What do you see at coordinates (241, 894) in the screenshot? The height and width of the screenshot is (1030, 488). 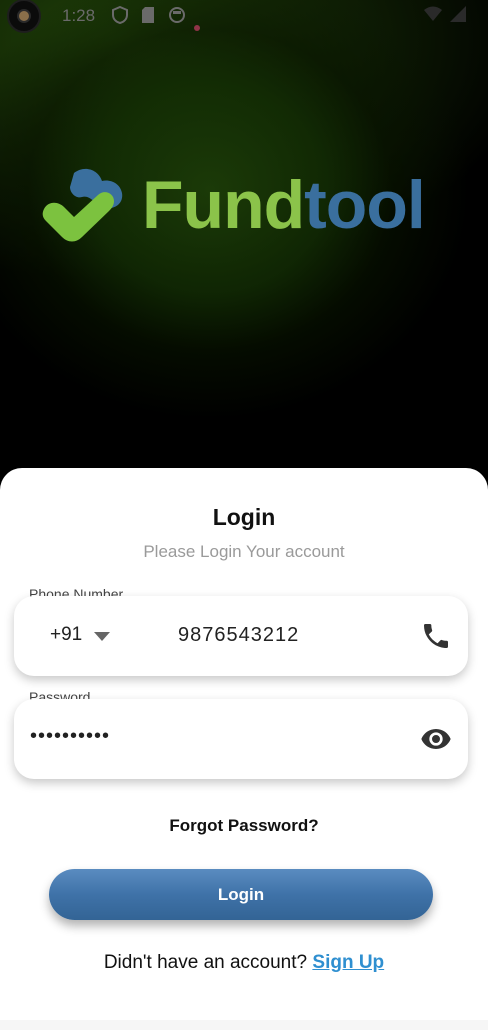 I see `login-button: Login` at bounding box center [241, 894].